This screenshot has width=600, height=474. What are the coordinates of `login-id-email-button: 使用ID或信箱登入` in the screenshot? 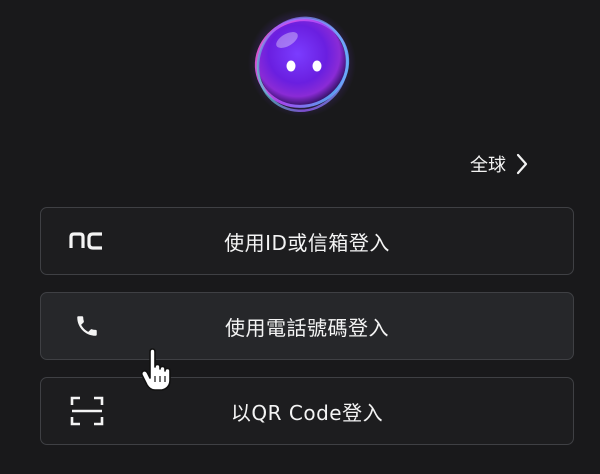 It's located at (307, 241).